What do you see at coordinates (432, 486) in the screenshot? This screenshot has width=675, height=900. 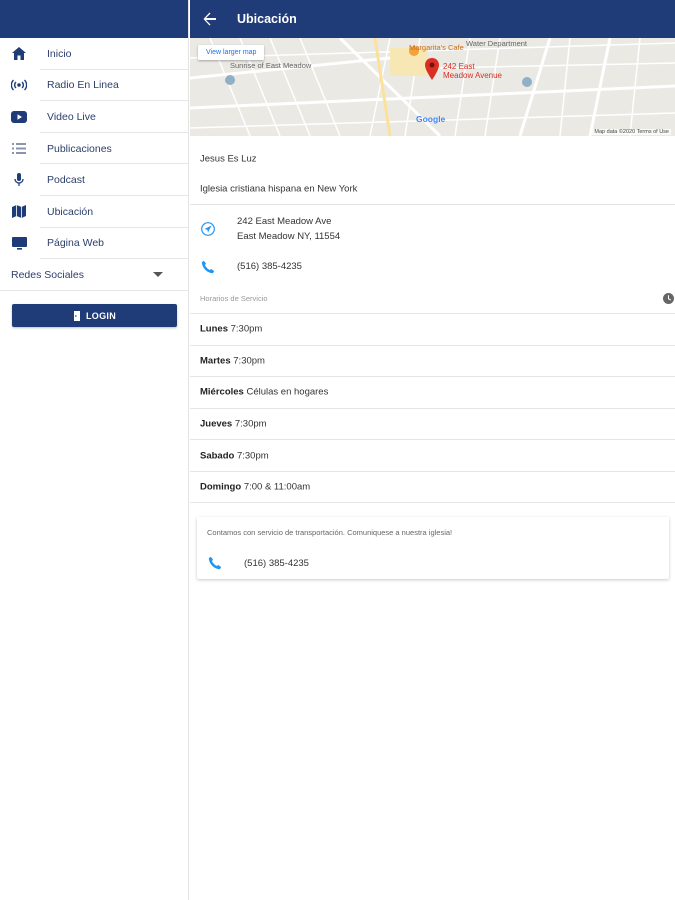 I see `schedule-row: Domingo 7:00 & 11:00am` at bounding box center [432, 486].